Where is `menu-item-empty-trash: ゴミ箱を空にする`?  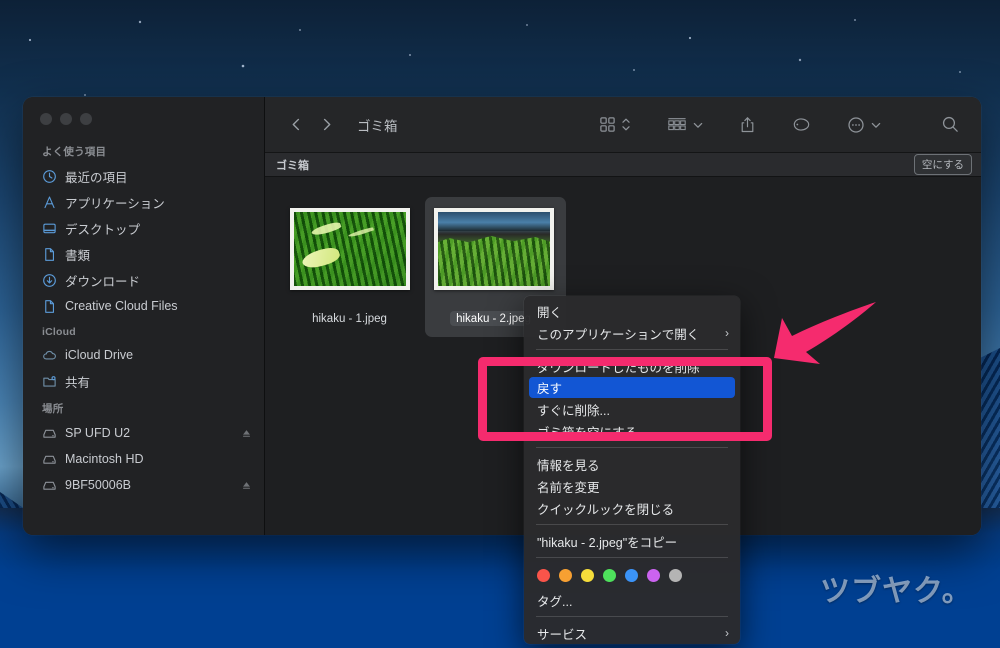
menu-item-empty-trash: ゴミ箱を空にする is located at coordinates (632, 431).